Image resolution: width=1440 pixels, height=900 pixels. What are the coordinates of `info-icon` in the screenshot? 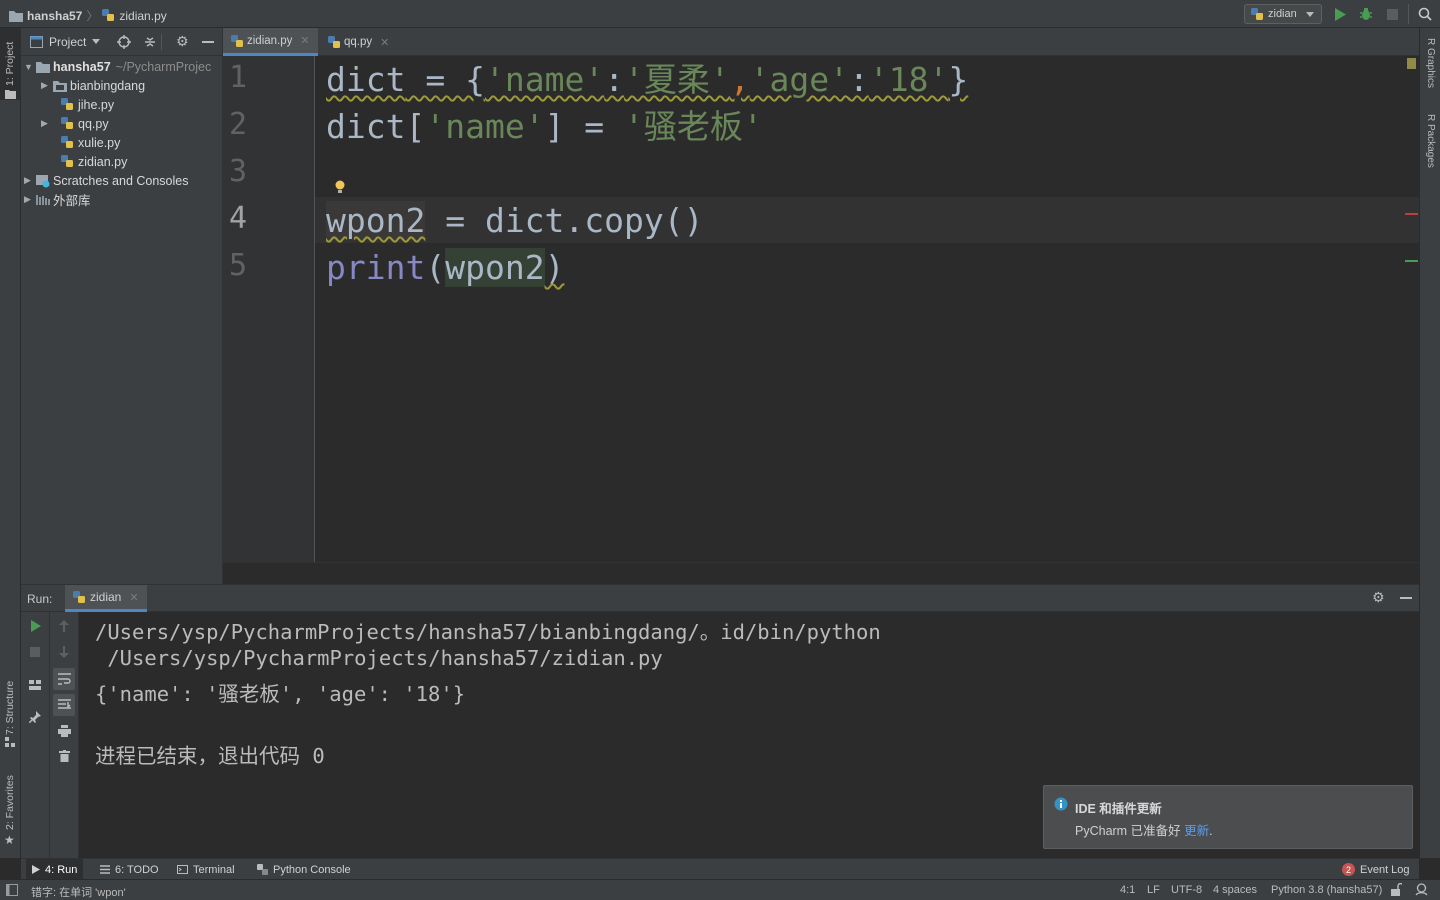 It's located at (1061, 804).